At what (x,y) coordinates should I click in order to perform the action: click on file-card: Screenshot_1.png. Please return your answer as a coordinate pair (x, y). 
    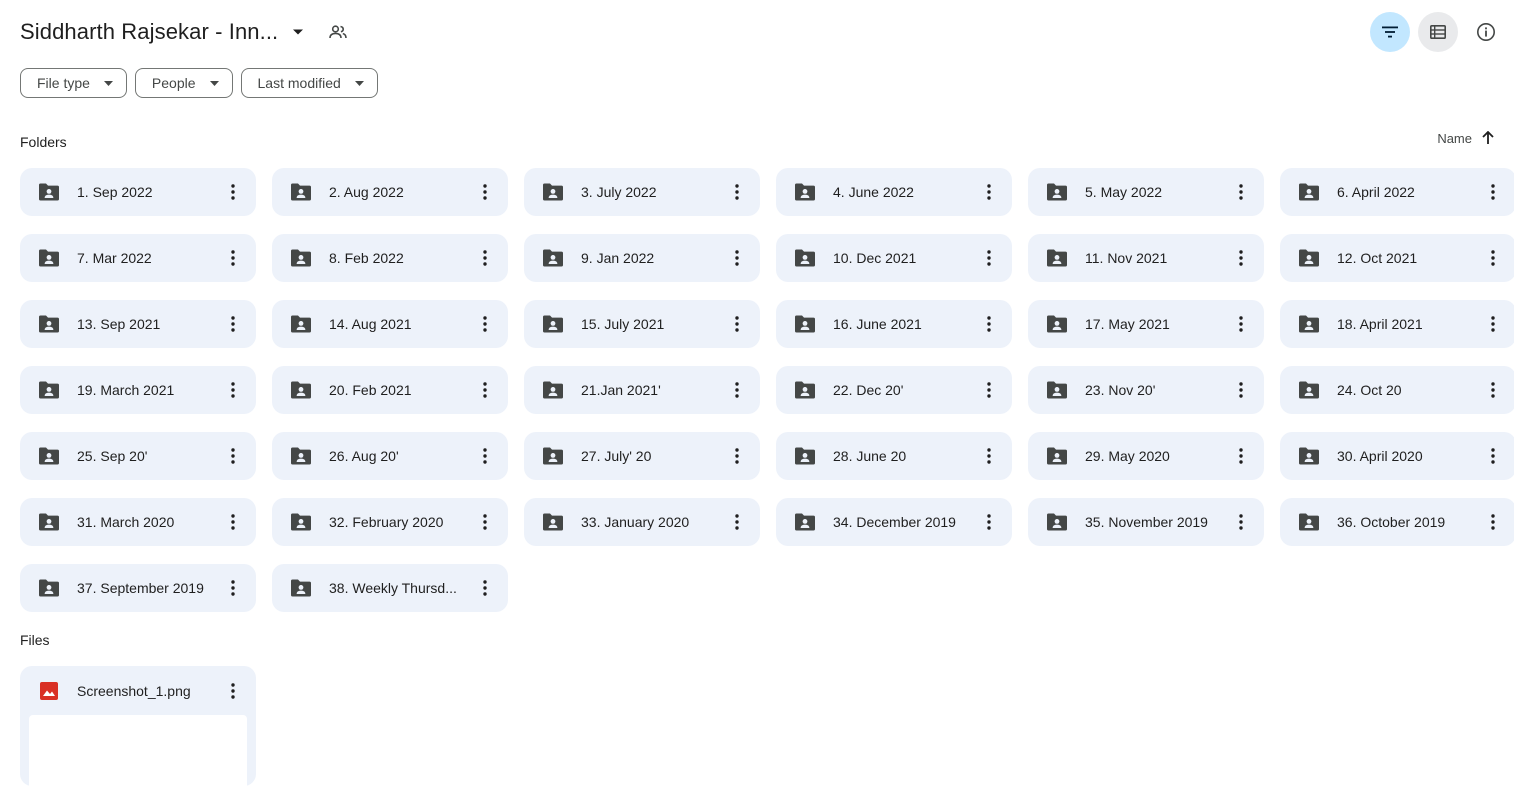
    Looking at the image, I should click on (138, 726).